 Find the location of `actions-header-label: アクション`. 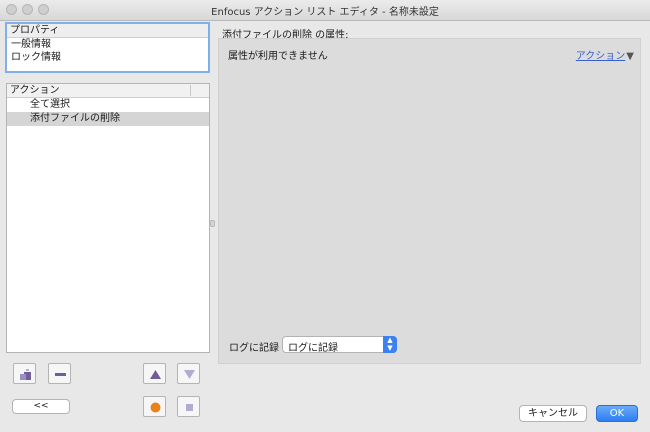

actions-header-label: アクション is located at coordinates (35, 90).